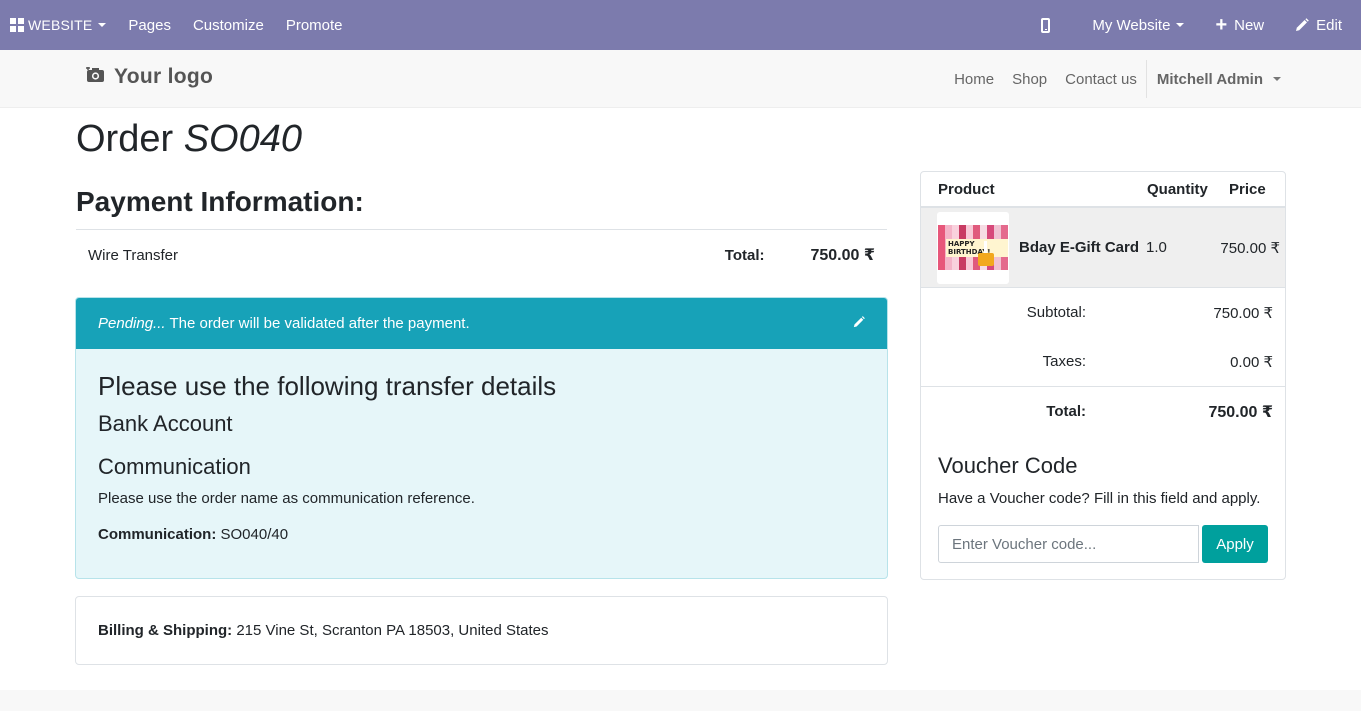 This screenshot has height=711, width=1361. Describe the element at coordinates (125, 139) in the screenshot. I see `order-title-prefix: Order` at that location.